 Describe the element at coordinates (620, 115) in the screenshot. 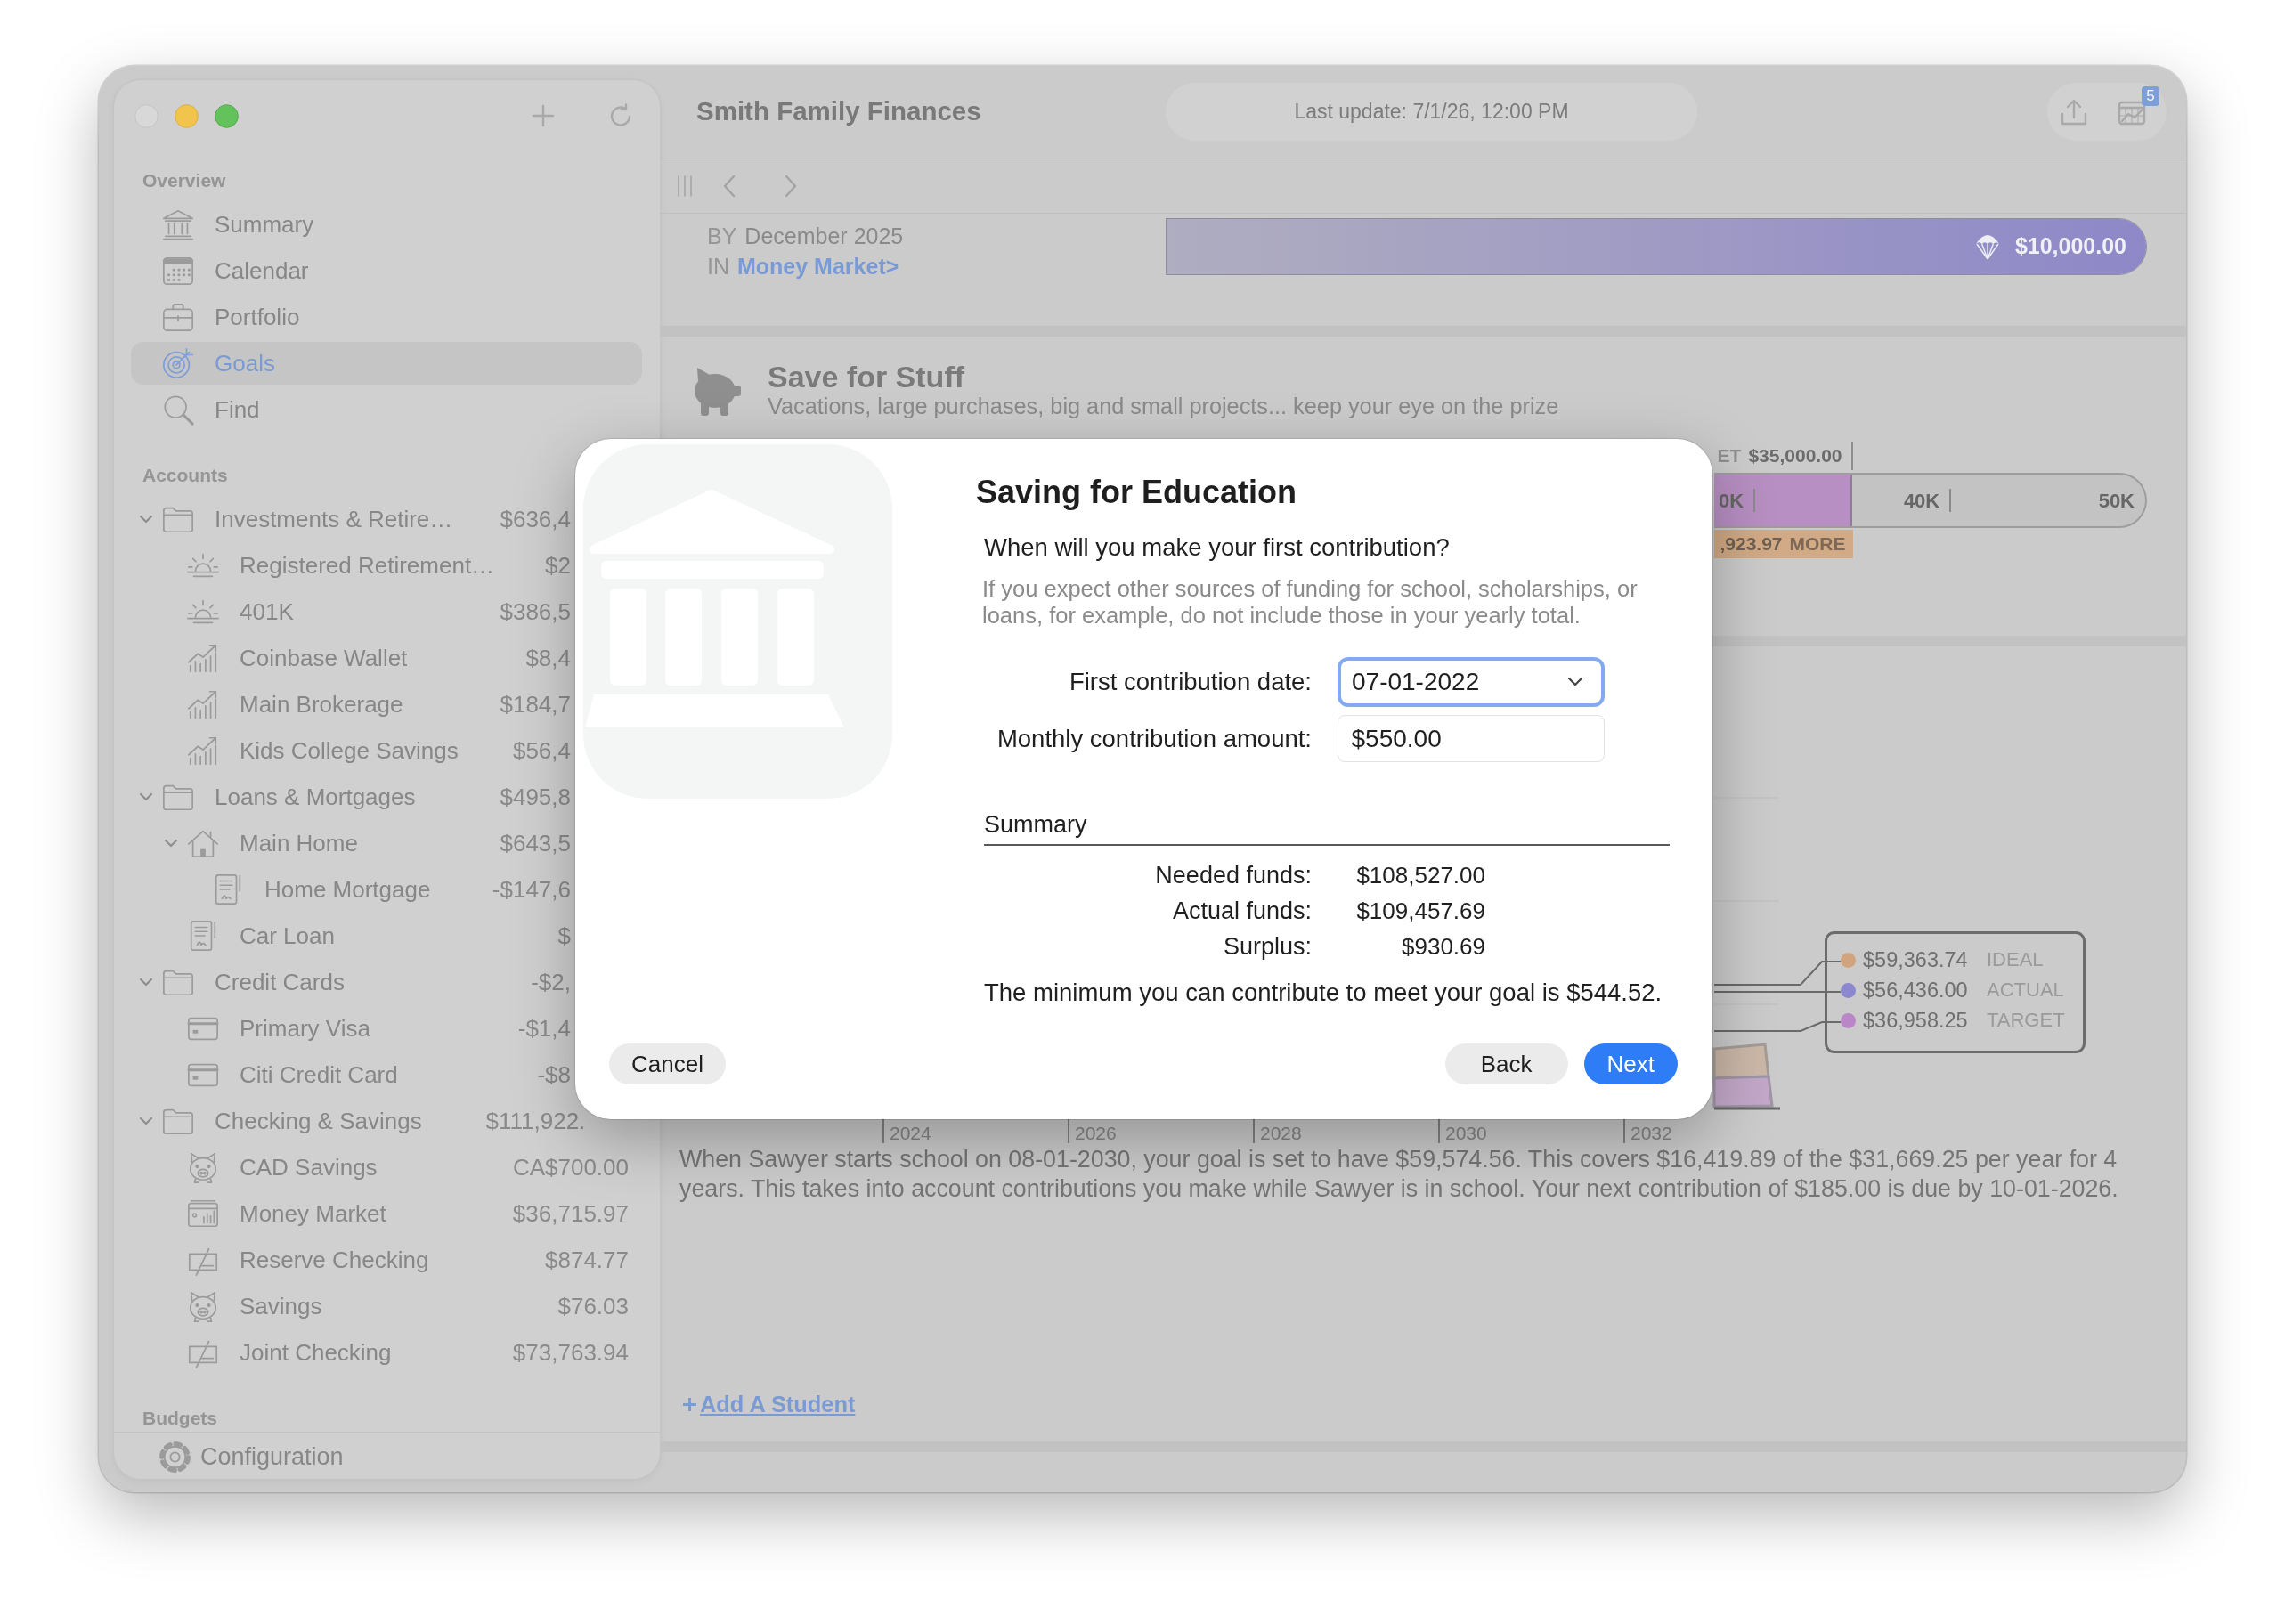

I see `refresh-icon` at that location.